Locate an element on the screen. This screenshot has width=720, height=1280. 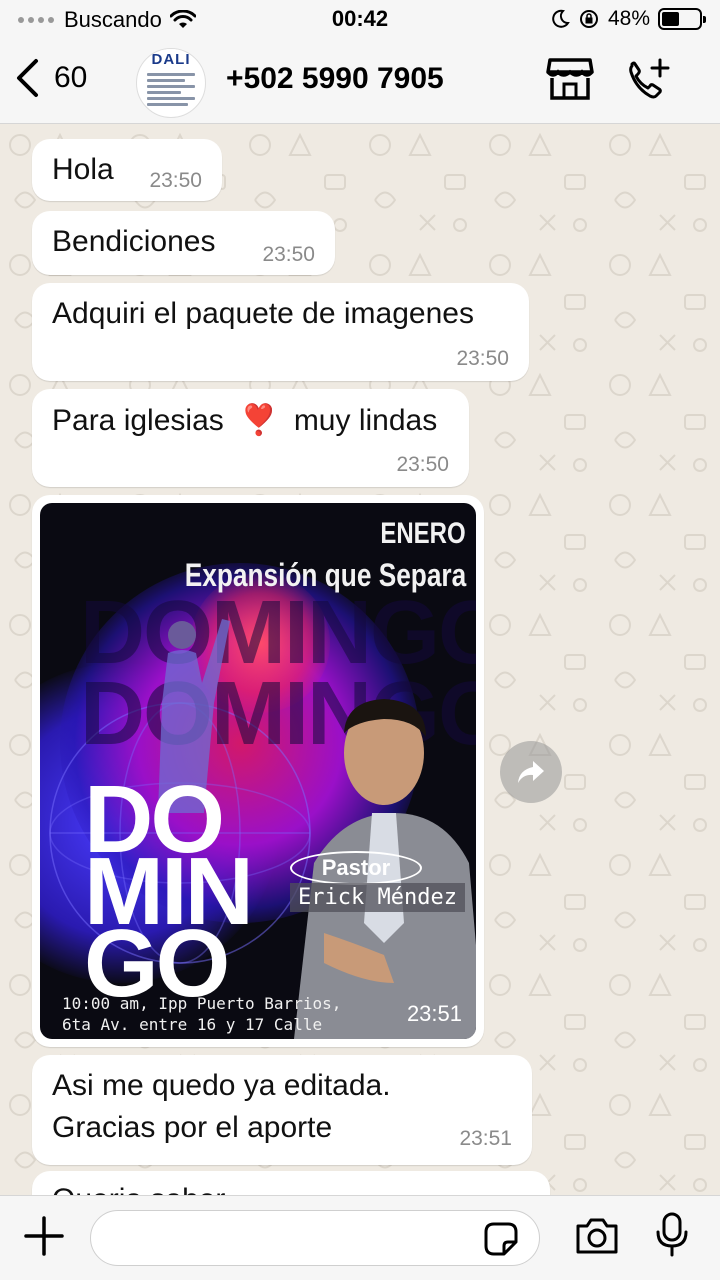
message-text-part: muy lindas is located at coordinates (365, 420).